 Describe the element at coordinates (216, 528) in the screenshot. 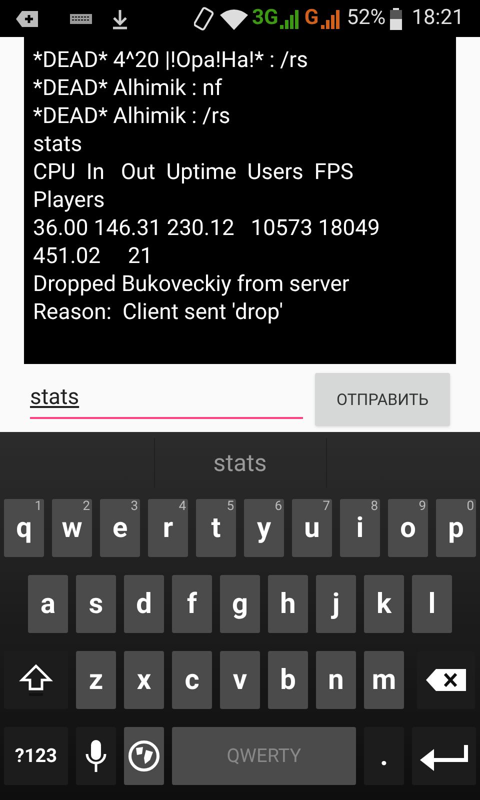

I see `key: t 5` at that location.